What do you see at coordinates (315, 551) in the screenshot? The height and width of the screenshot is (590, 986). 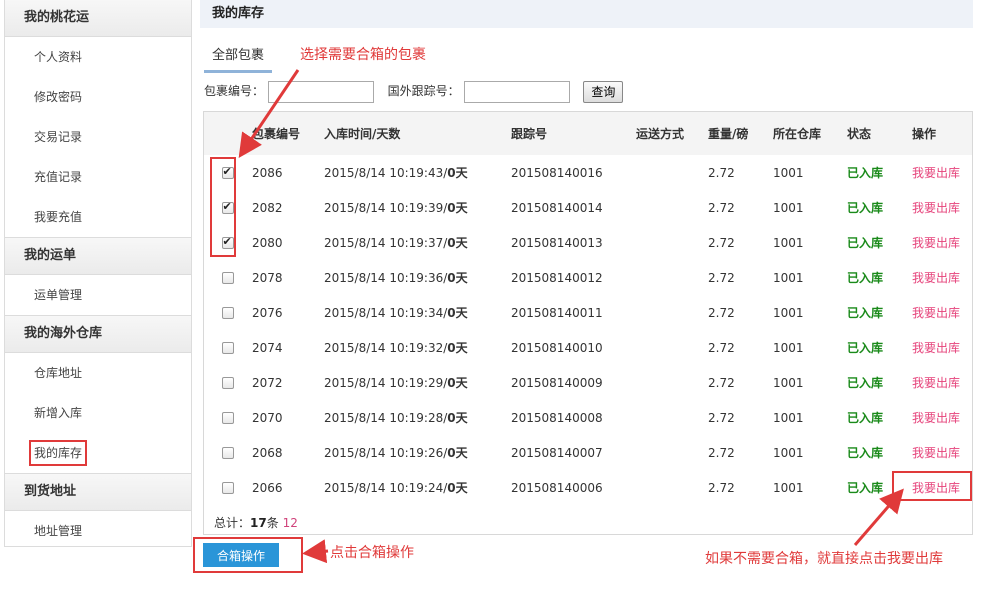 I see `arrow-to-merge-button` at bounding box center [315, 551].